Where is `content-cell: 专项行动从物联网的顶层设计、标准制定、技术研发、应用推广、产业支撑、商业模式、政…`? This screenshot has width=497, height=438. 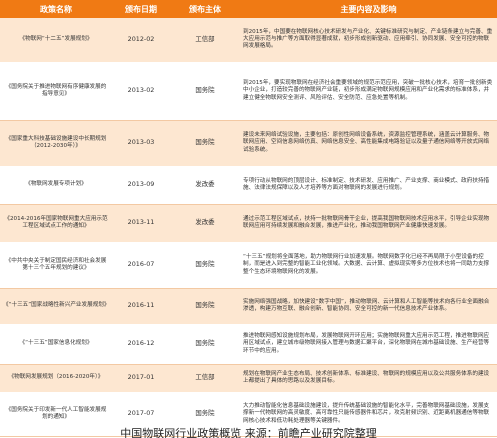
content-cell: 专项行动从物联网的顶层设计、标准制定、技术研发、应用推广、产业支撑、商业模式、政… is located at coordinates (368, 185).